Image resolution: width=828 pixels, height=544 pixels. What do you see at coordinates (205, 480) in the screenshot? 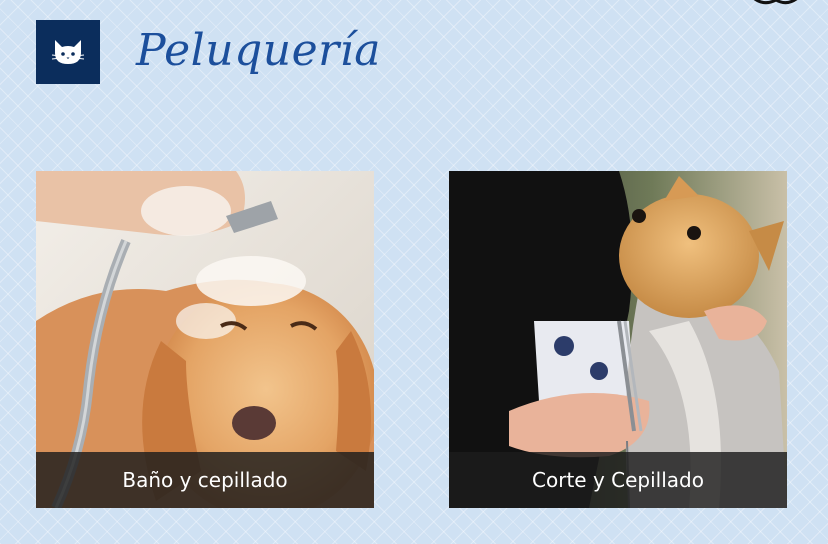
I see `service-caption: Baño y cepillado` at bounding box center [205, 480].